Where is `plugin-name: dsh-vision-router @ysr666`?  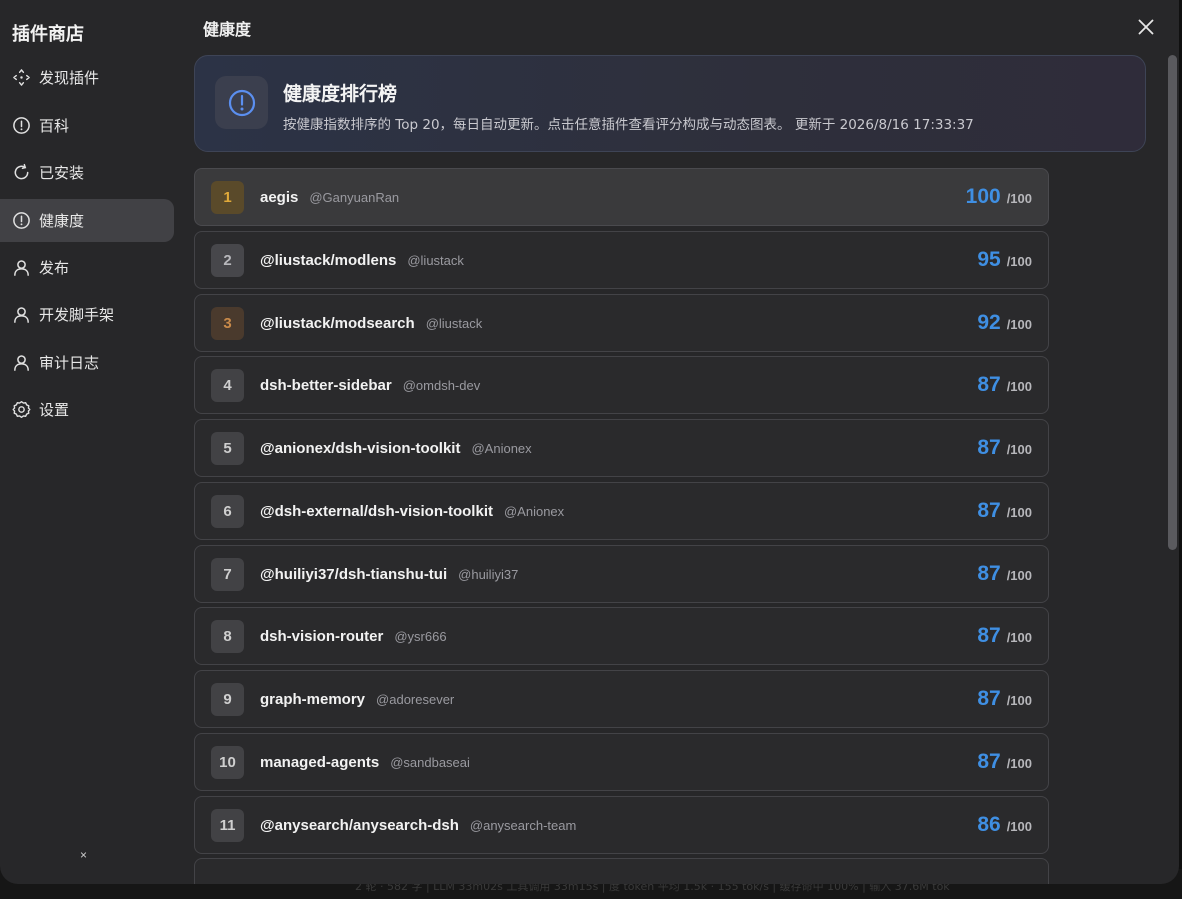 plugin-name: dsh-vision-router @ysr666 is located at coordinates (353, 636).